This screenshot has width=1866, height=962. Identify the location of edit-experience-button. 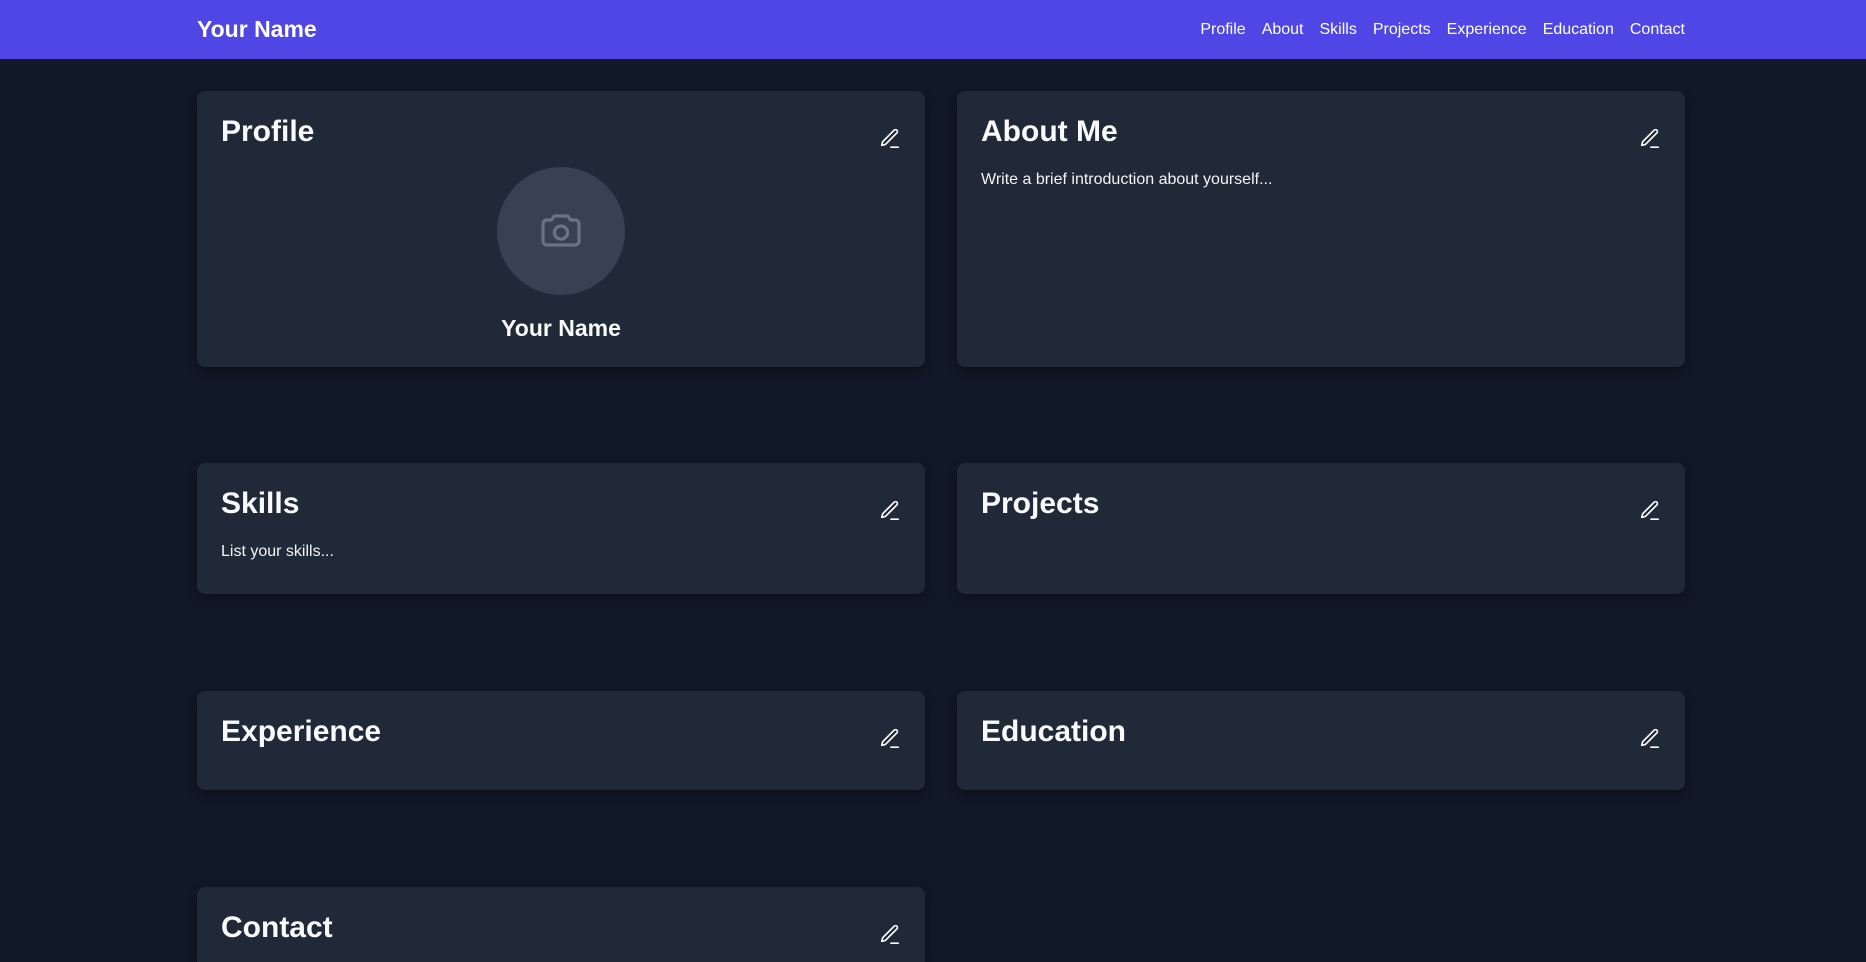
(890, 738).